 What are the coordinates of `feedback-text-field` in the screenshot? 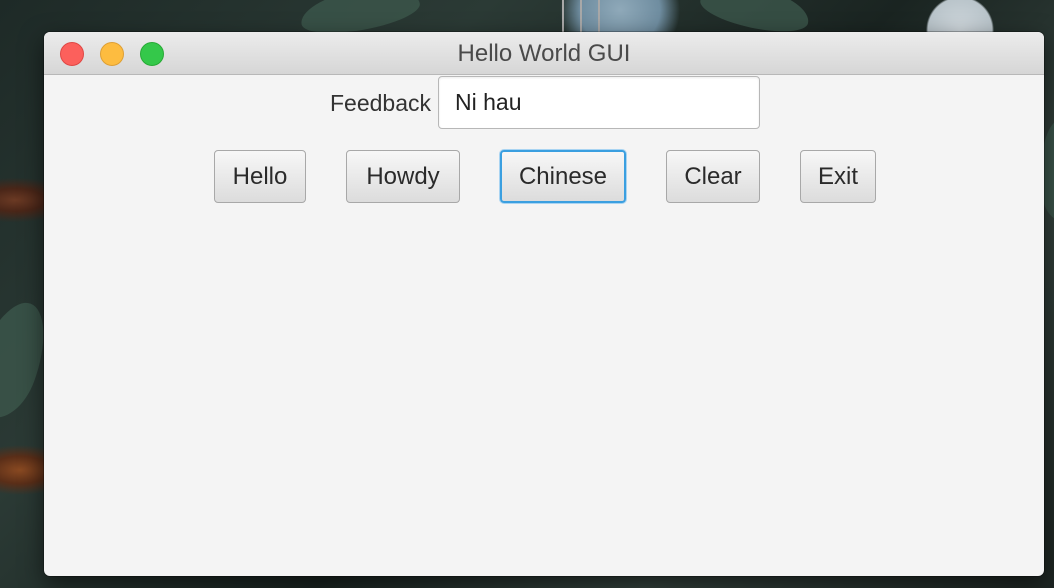 It's located at (599, 102).